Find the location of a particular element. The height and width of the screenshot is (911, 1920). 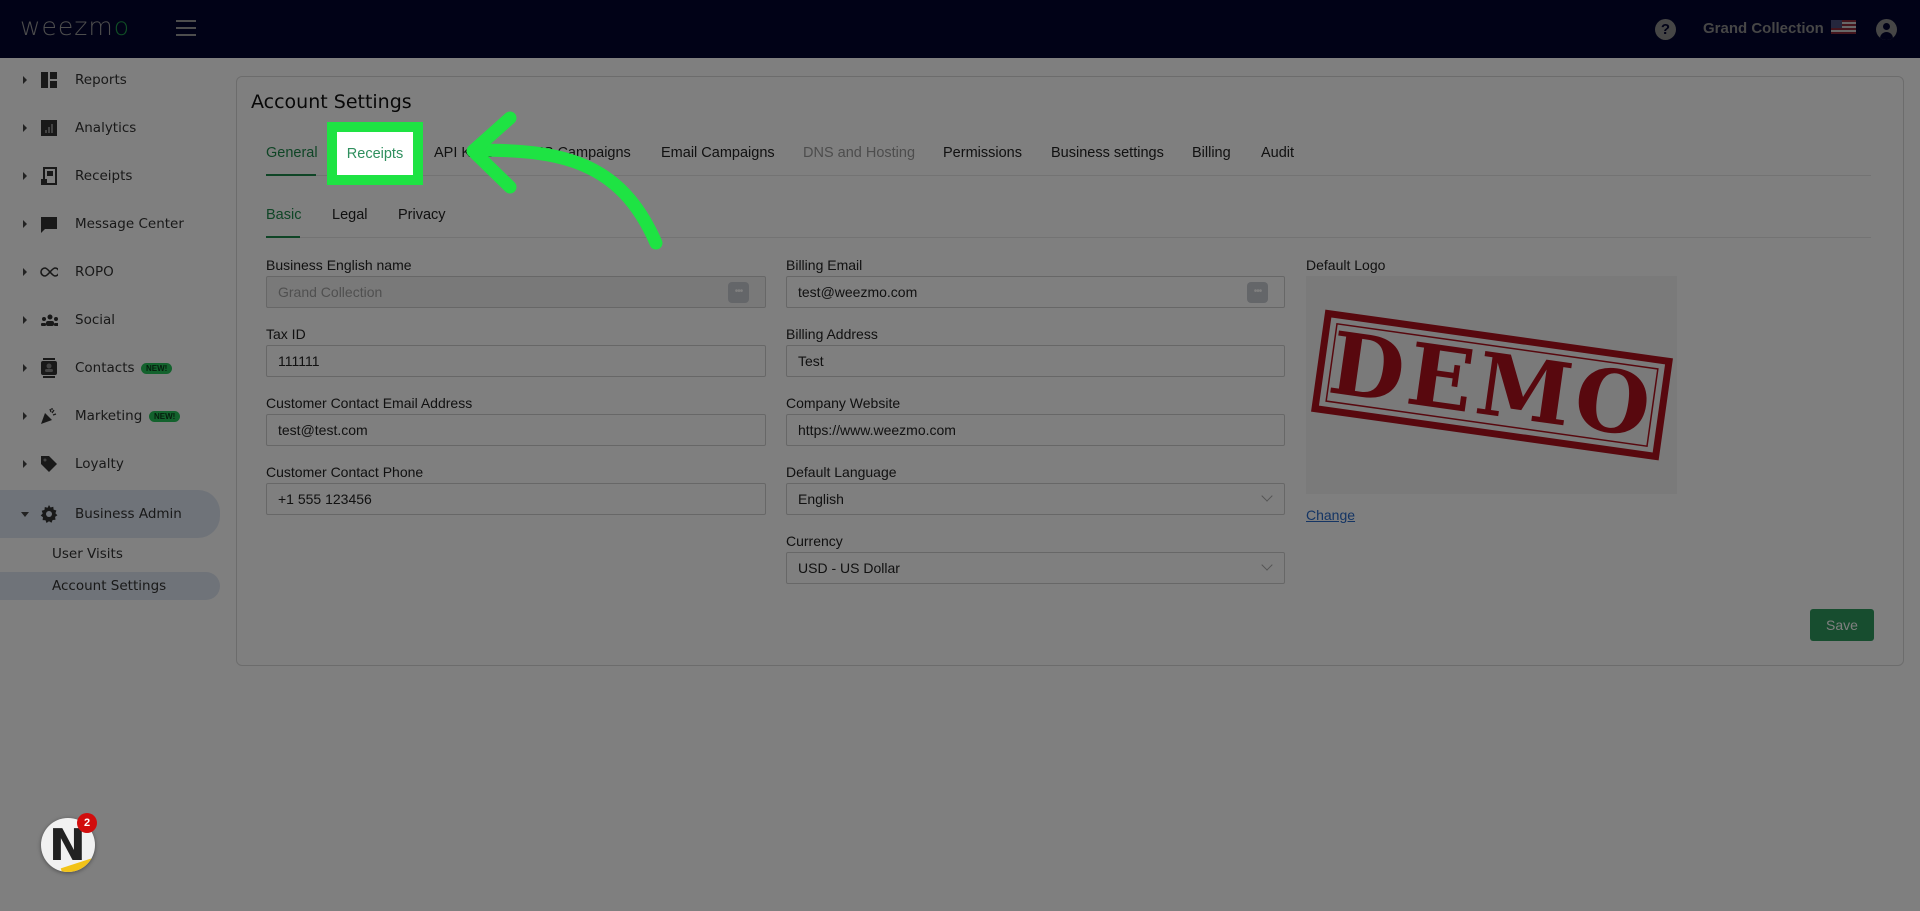

tab-audit: Audit is located at coordinates (1277, 153).